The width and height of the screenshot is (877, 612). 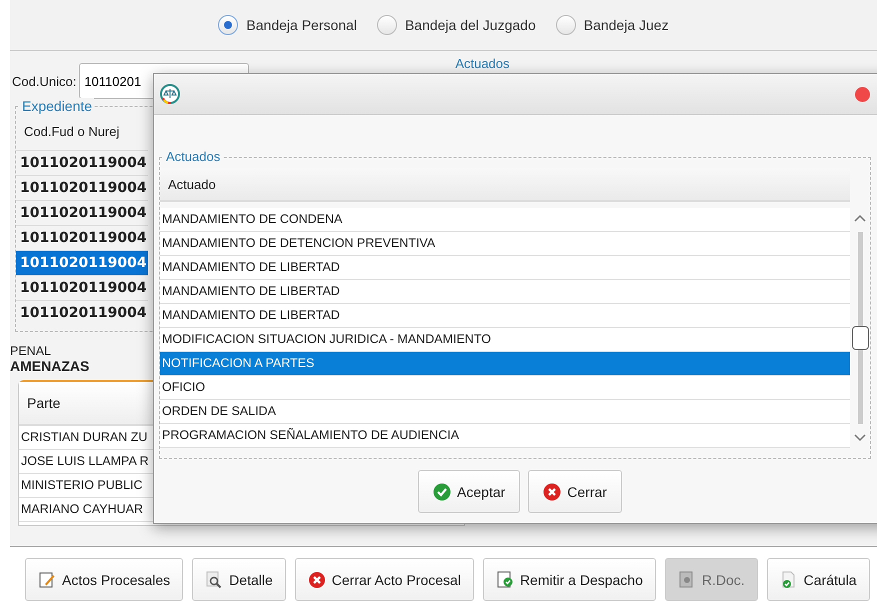 I want to click on document-check-icon, so click(x=505, y=579).